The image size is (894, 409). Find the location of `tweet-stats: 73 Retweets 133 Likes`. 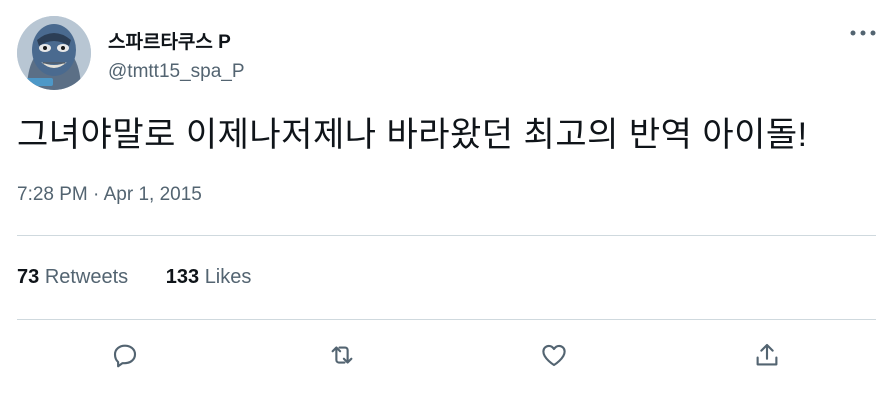

tweet-stats: 73 Retweets 133 Likes is located at coordinates (150, 277).